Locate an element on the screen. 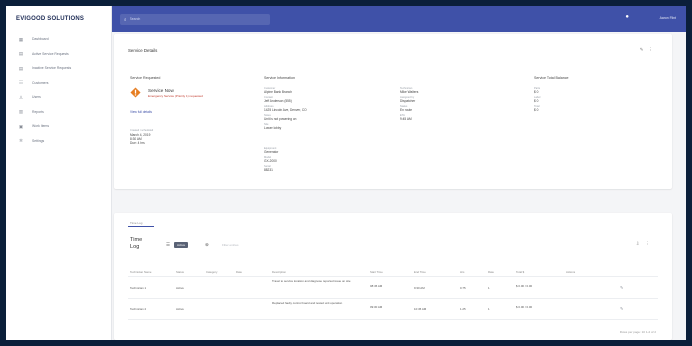  column-header: Total $ is located at coordinates (520, 272).